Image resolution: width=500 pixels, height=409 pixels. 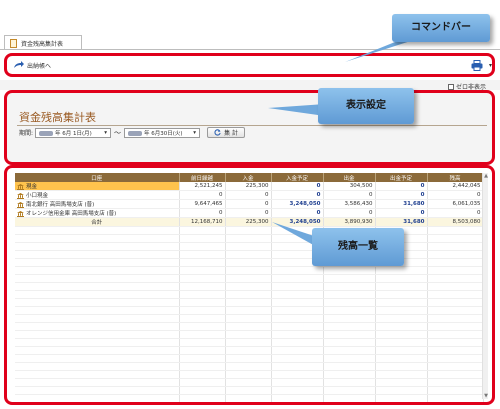 What do you see at coordinates (358, 247) in the screenshot?
I see `callout-balance-list: 残高一覧` at bounding box center [358, 247].